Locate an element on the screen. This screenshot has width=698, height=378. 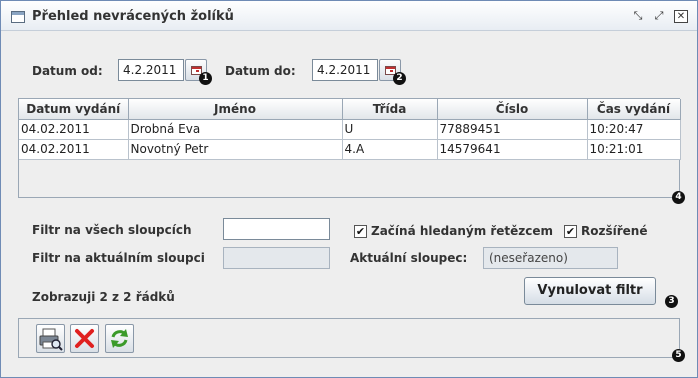
column-header-jmeno: Jméno is located at coordinates (235, 109).